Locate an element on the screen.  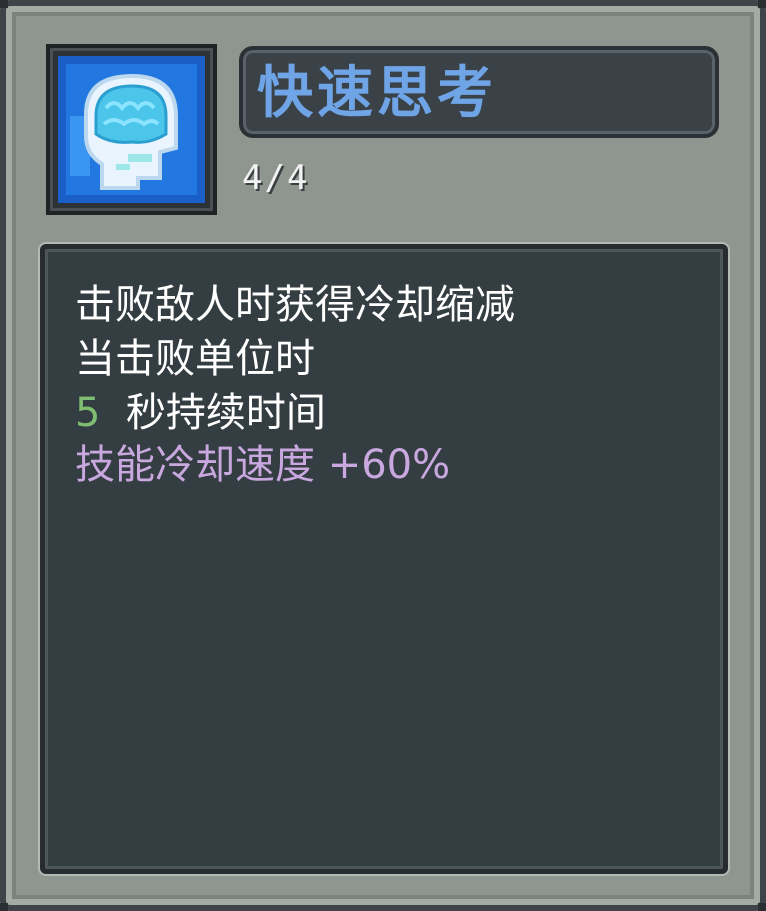
skill-level: 4/4 is located at coordinates (276, 178).